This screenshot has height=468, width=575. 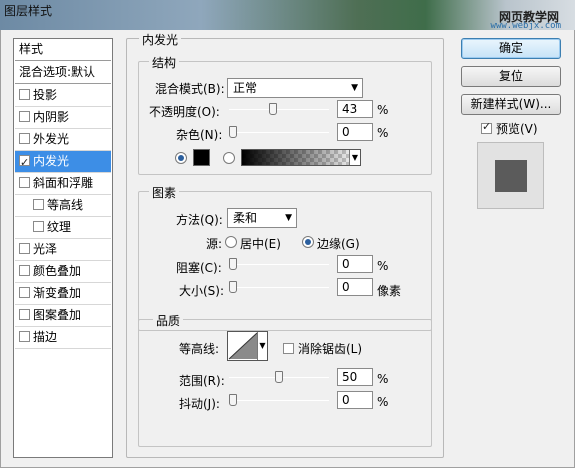 I want to click on source-edge-label: 边缘(G), so click(x=338, y=243).